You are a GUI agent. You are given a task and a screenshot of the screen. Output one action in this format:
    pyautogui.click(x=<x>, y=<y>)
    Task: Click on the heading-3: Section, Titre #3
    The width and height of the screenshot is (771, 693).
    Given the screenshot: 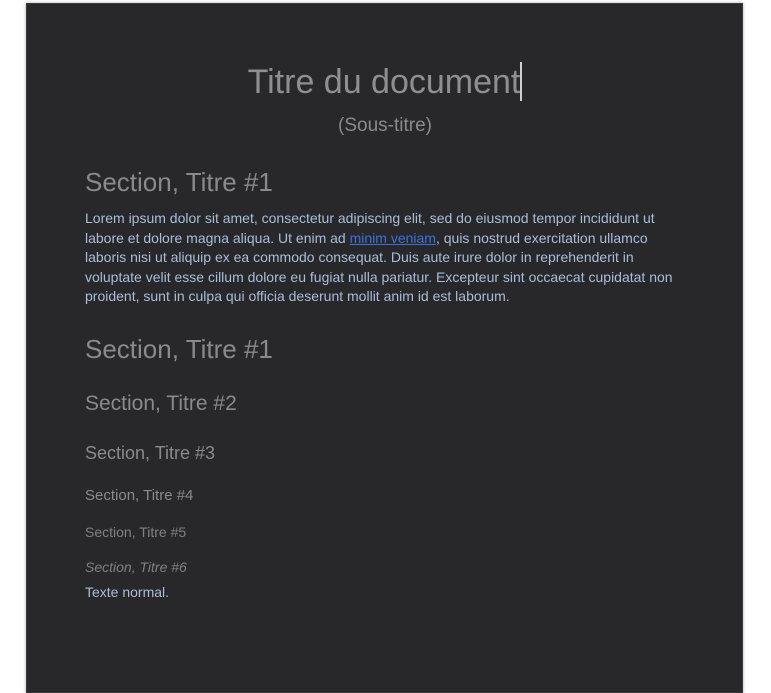 What is the action you would take?
    pyautogui.click(x=150, y=453)
    